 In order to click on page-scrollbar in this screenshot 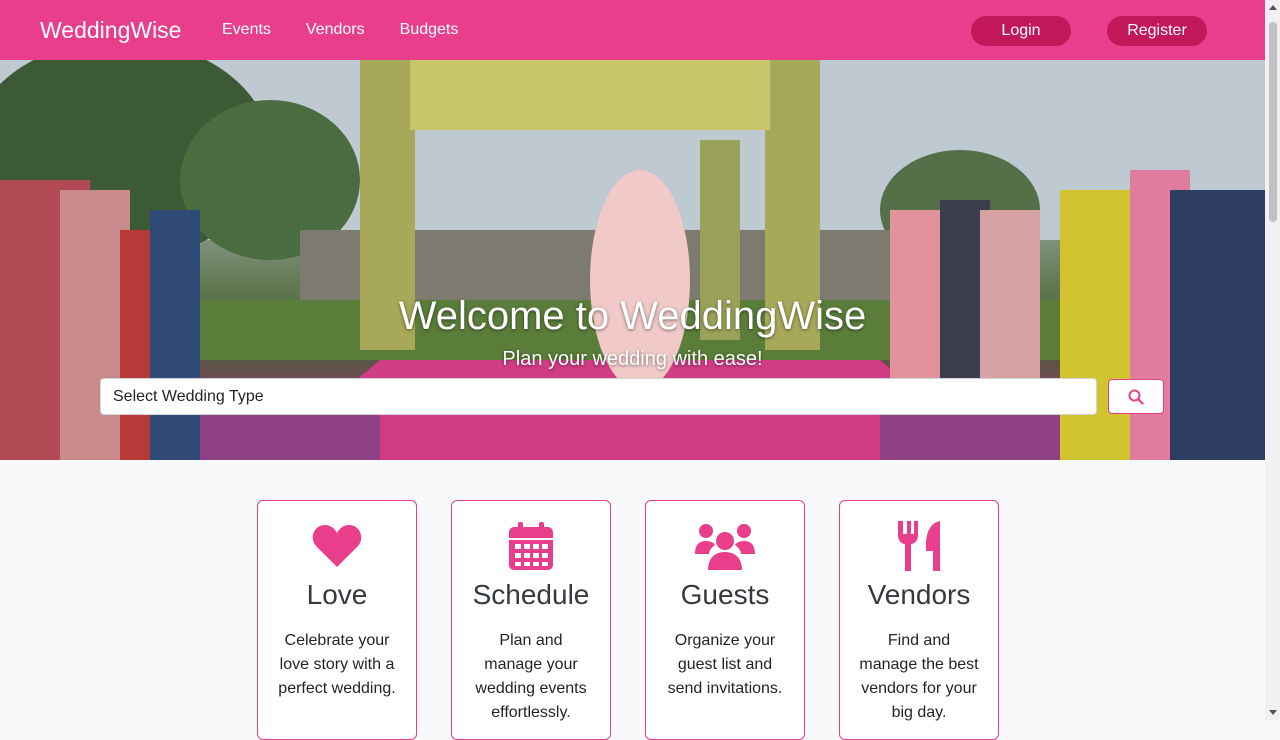, I will do `click(1272, 360)`.